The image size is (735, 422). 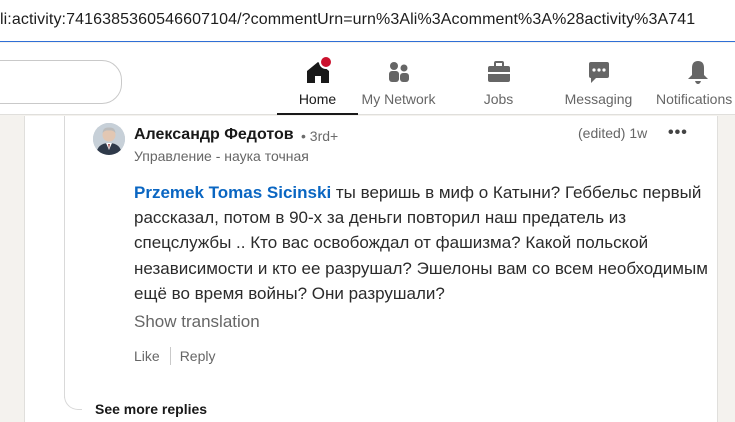 I want to click on notification-dot-icon, so click(x=325, y=62).